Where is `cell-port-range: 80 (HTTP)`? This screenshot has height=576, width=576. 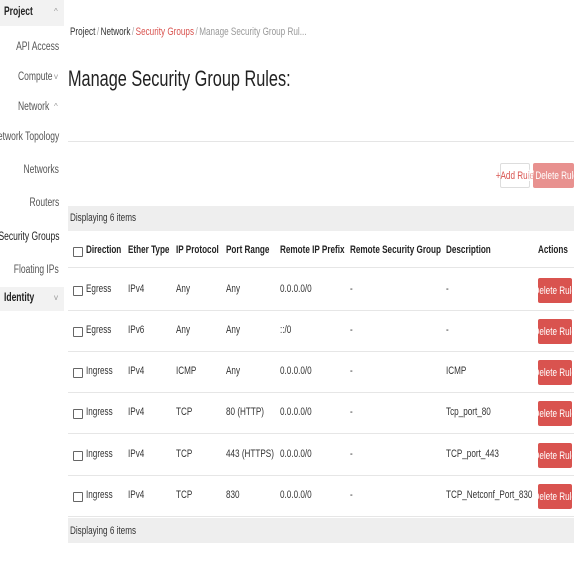
cell-port-range: 80 (HTTP) is located at coordinates (245, 412).